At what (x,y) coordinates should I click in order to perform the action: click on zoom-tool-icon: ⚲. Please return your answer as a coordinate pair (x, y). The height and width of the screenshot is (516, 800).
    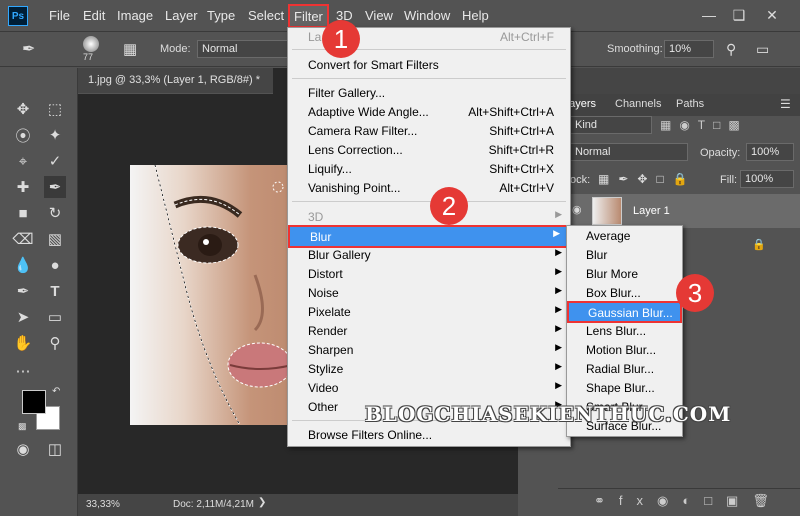
    Looking at the image, I should click on (55, 343).